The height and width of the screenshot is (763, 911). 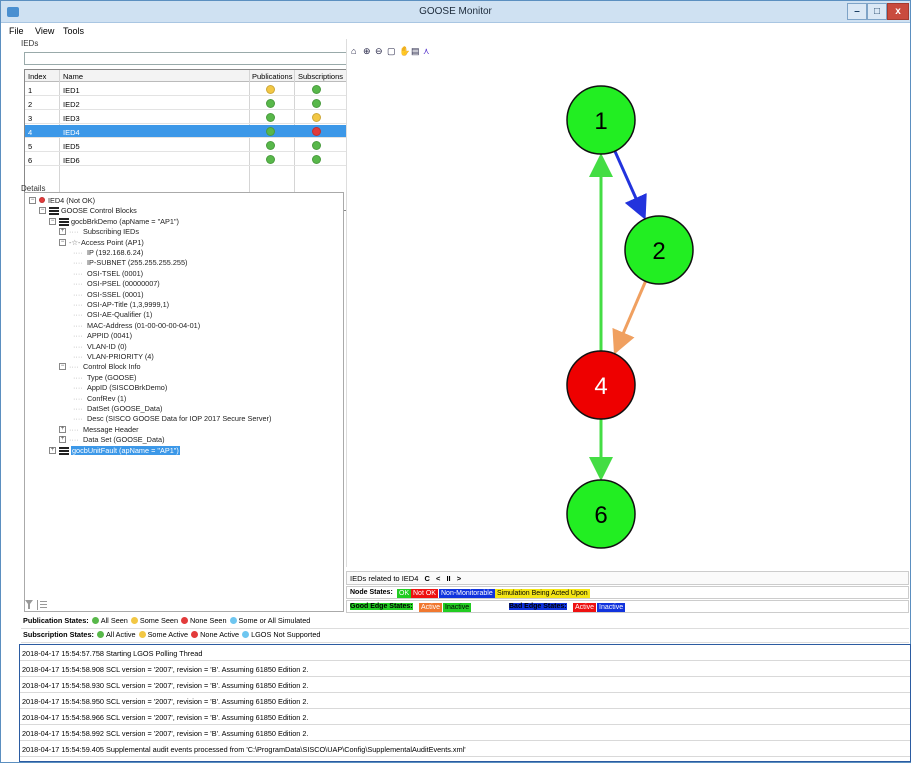 I want to click on window-title: GOOSE Monitor, so click(x=455, y=11).